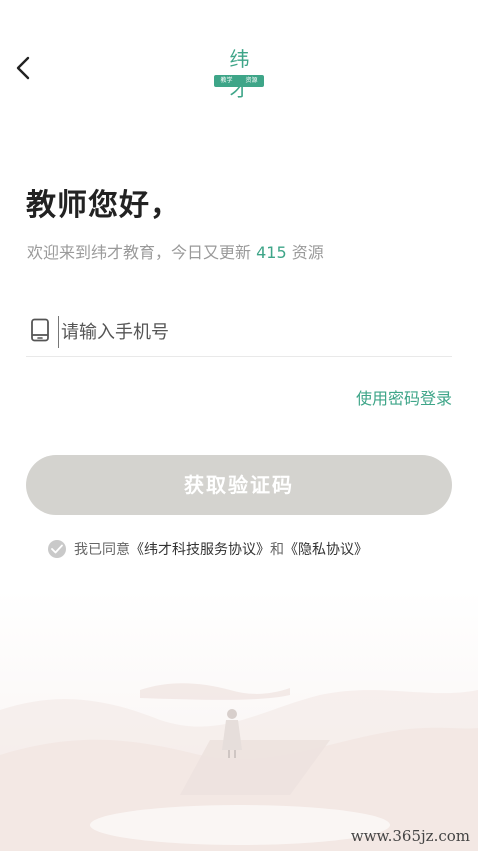 This screenshot has height=851, width=478. I want to click on agreement-checkbox, so click(57, 549).